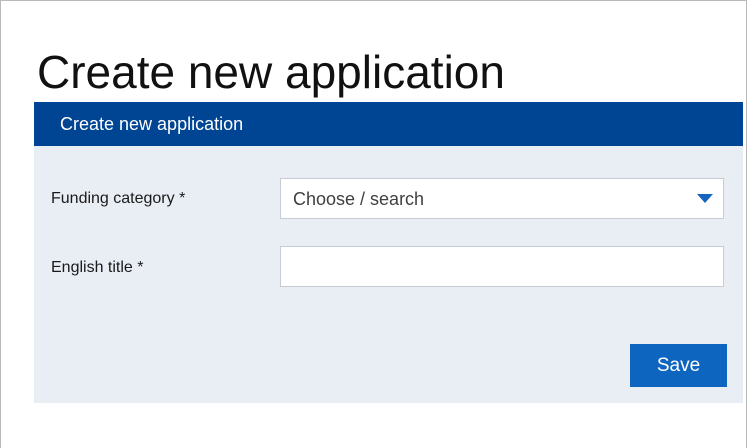 This screenshot has width=756, height=448. What do you see at coordinates (502, 266) in the screenshot?
I see `english-title-input` at bounding box center [502, 266].